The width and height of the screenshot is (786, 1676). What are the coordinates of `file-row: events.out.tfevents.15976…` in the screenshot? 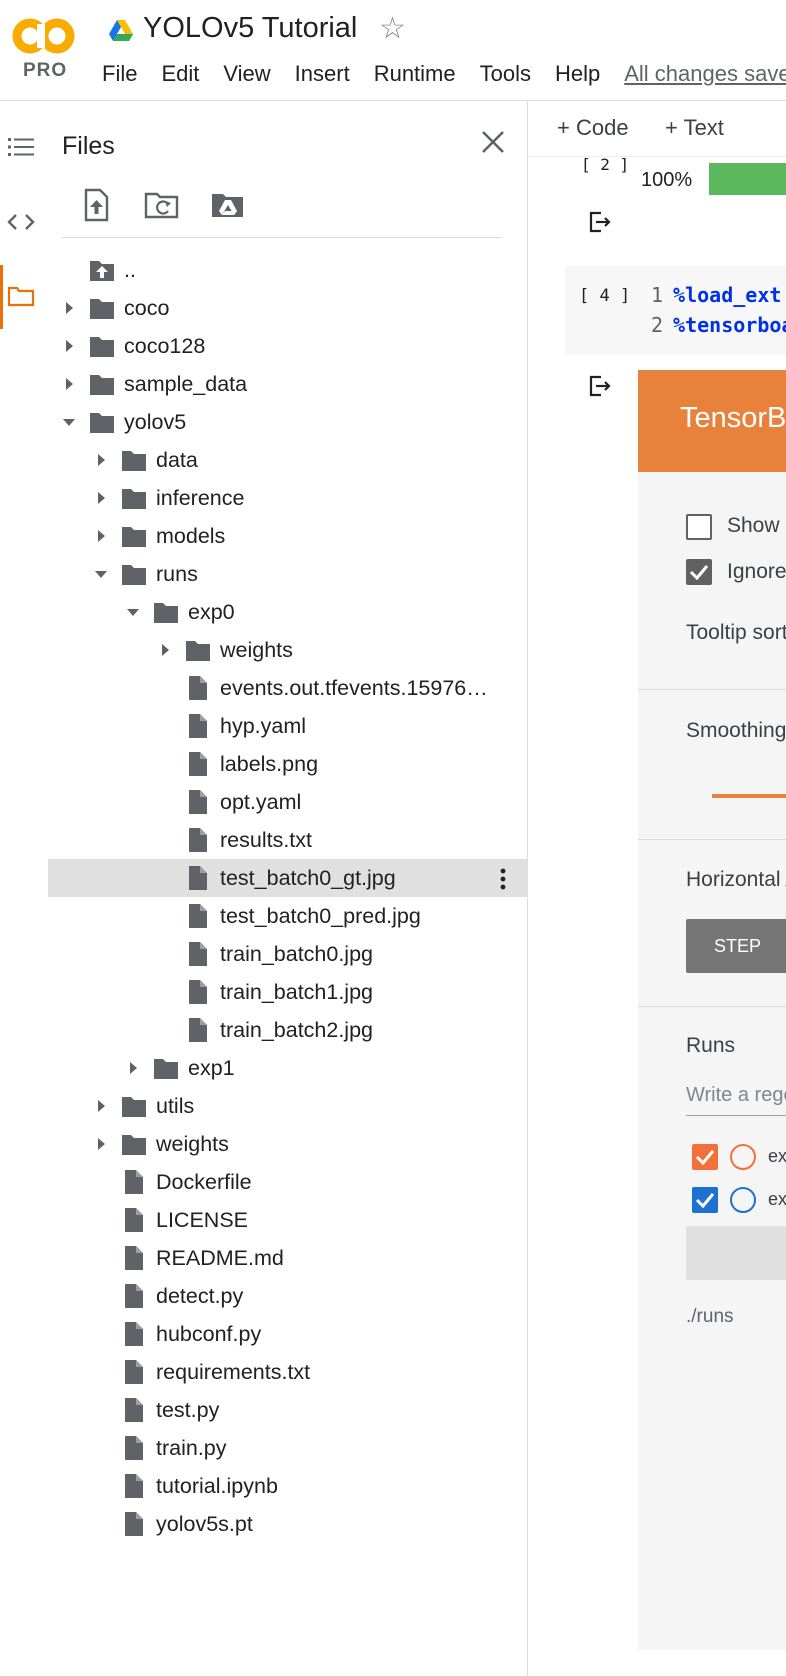 It's located at (288, 688).